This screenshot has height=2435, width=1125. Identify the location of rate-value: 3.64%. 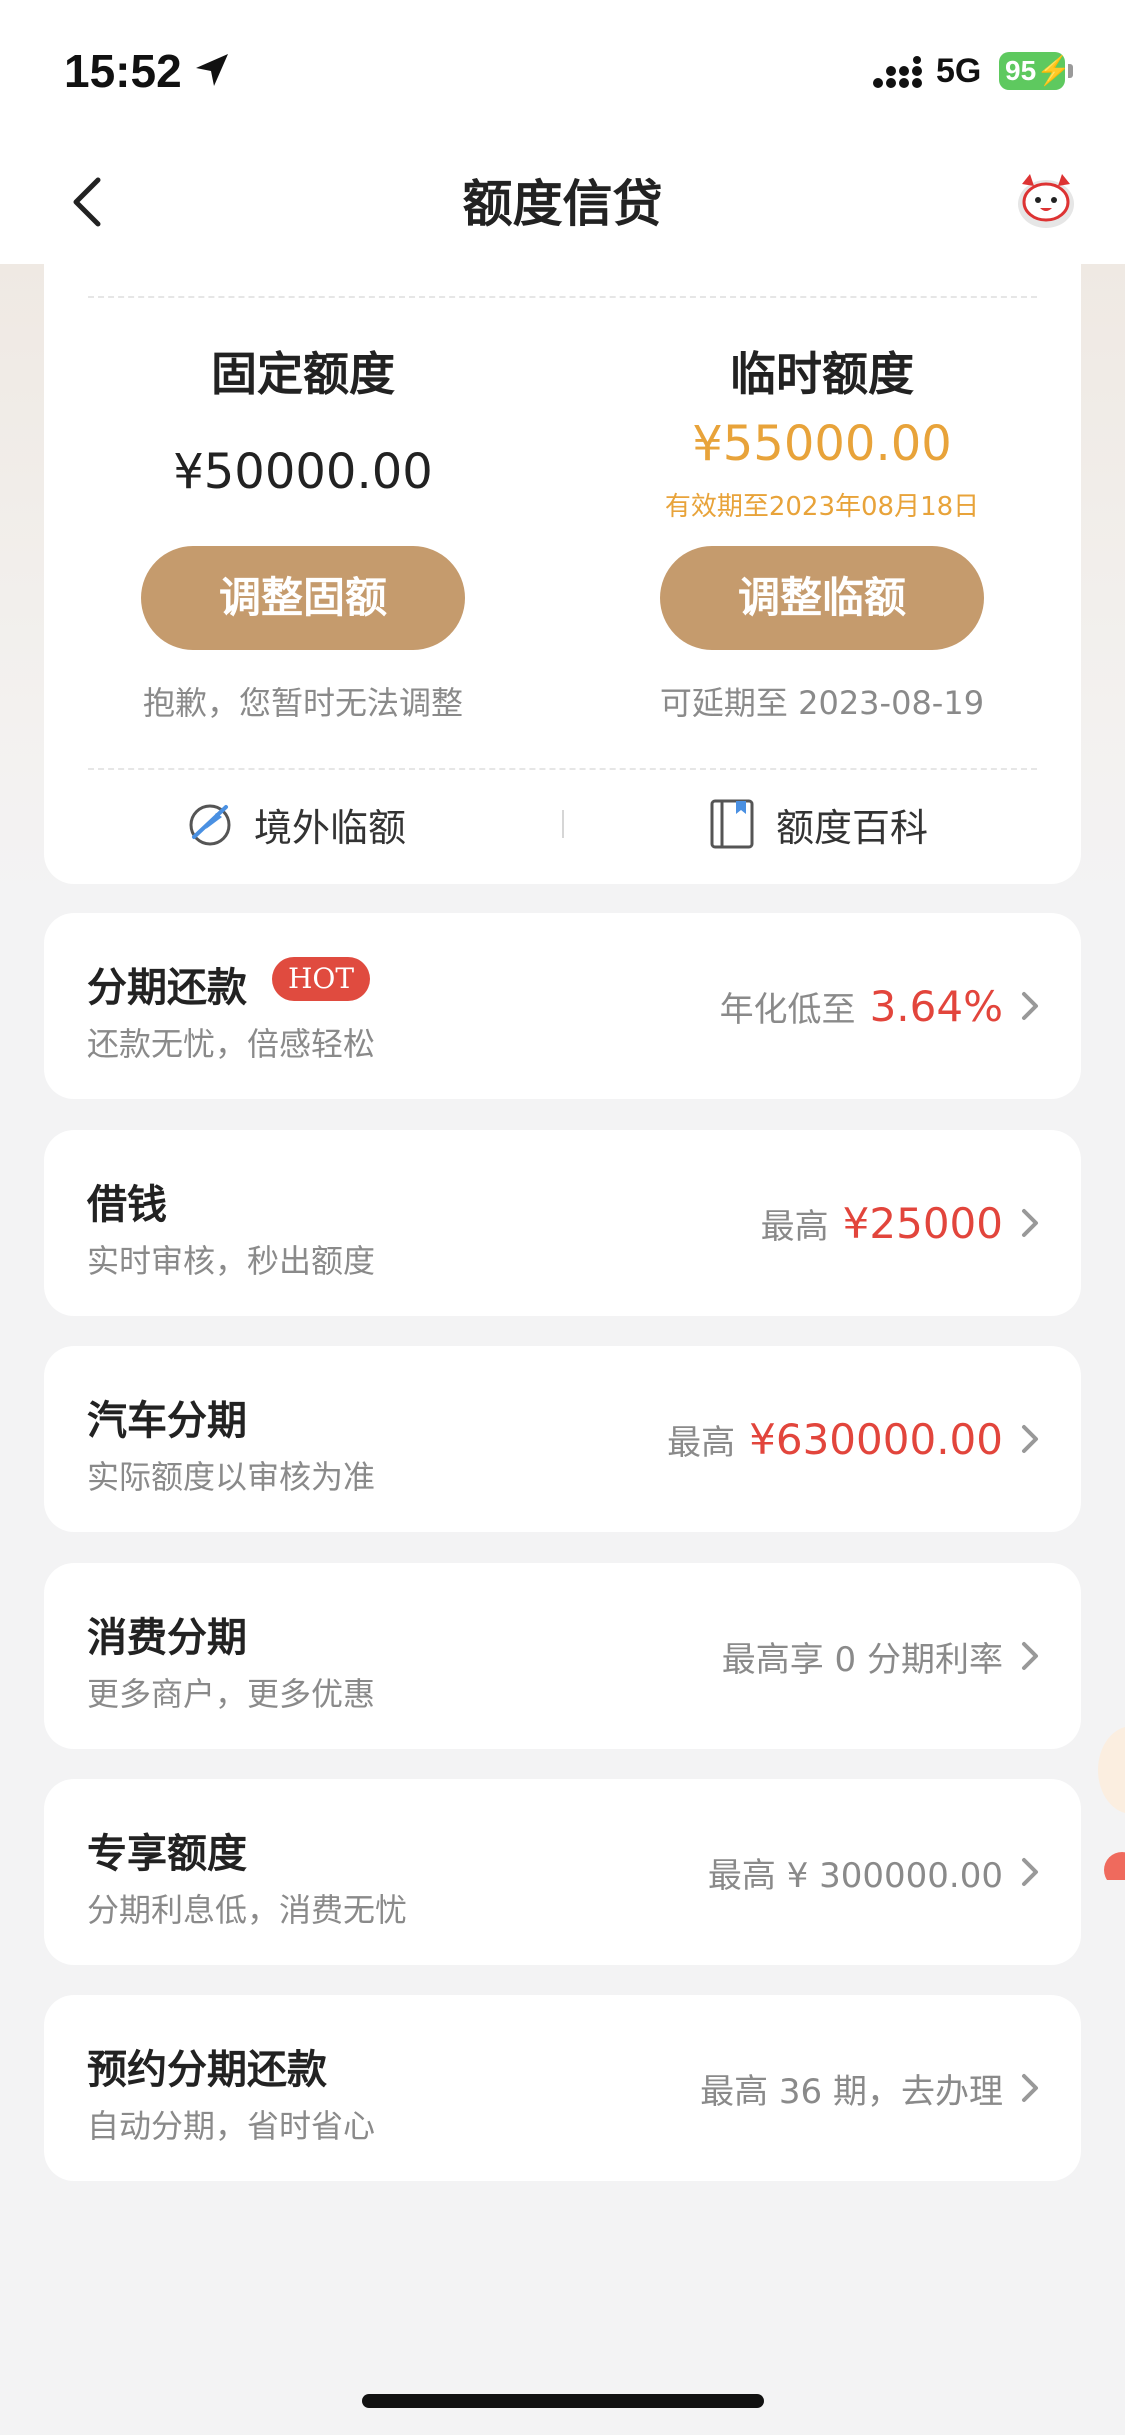
(936, 1006).